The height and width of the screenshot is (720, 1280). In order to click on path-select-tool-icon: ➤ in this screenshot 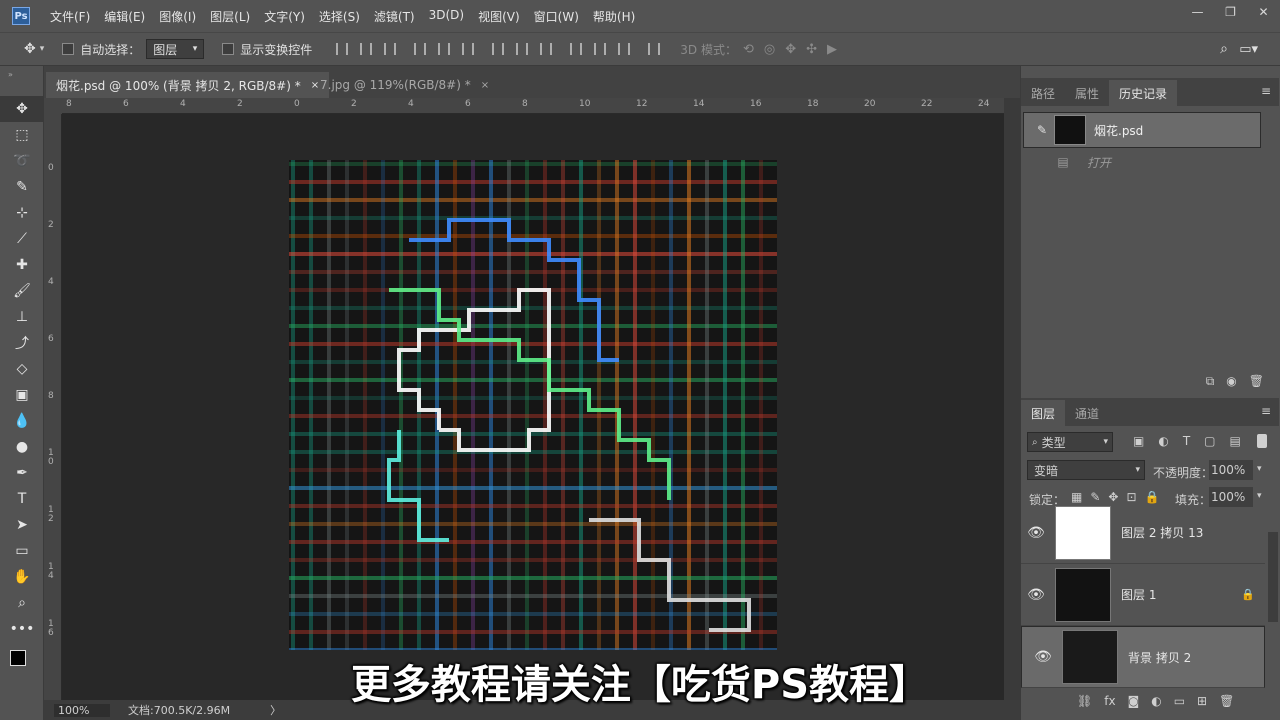, I will do `click(22, 525)`.